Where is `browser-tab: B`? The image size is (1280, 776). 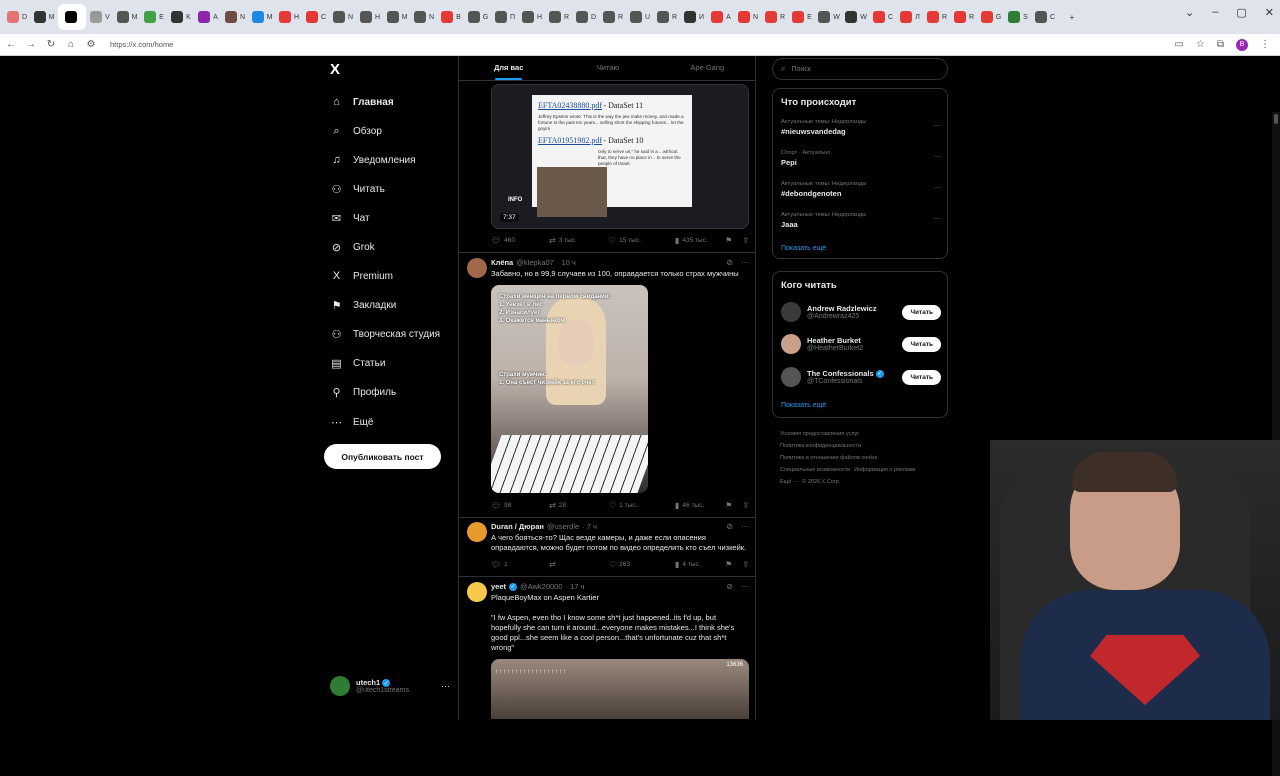
browser-tab: B is located at coordinates (451, 17).